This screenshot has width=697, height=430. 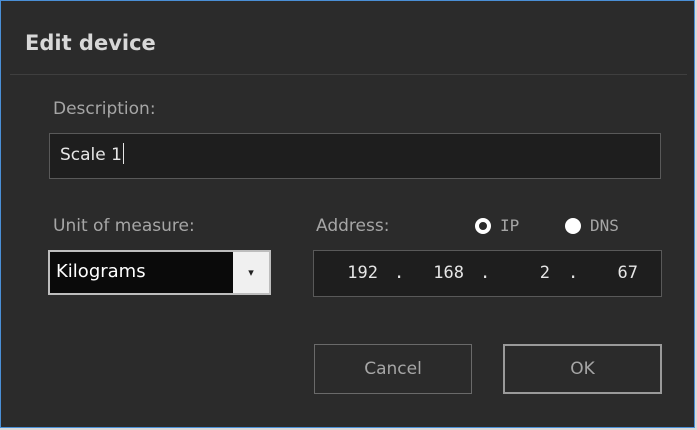 I want to click on ip-address-input: 192 . 168 . 2 . 67, so click(x=487, y=273).